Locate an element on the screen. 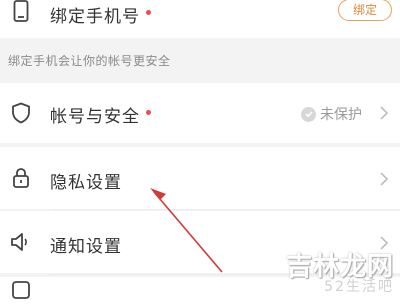 This screenshot has width=400, height=307. bind-phone-label: 绑定手机号 is located at coordinates (100, 14).